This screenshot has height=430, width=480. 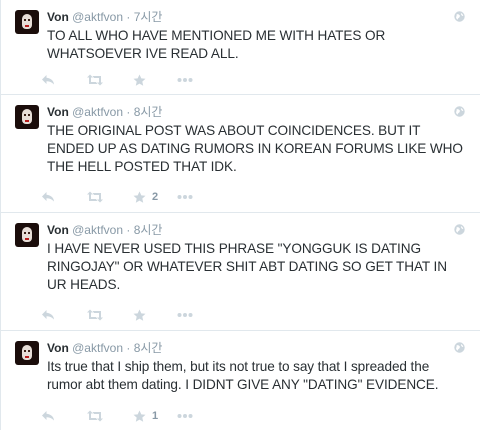 I want to click on favorite-button: 1, so click(x=145, y=416).